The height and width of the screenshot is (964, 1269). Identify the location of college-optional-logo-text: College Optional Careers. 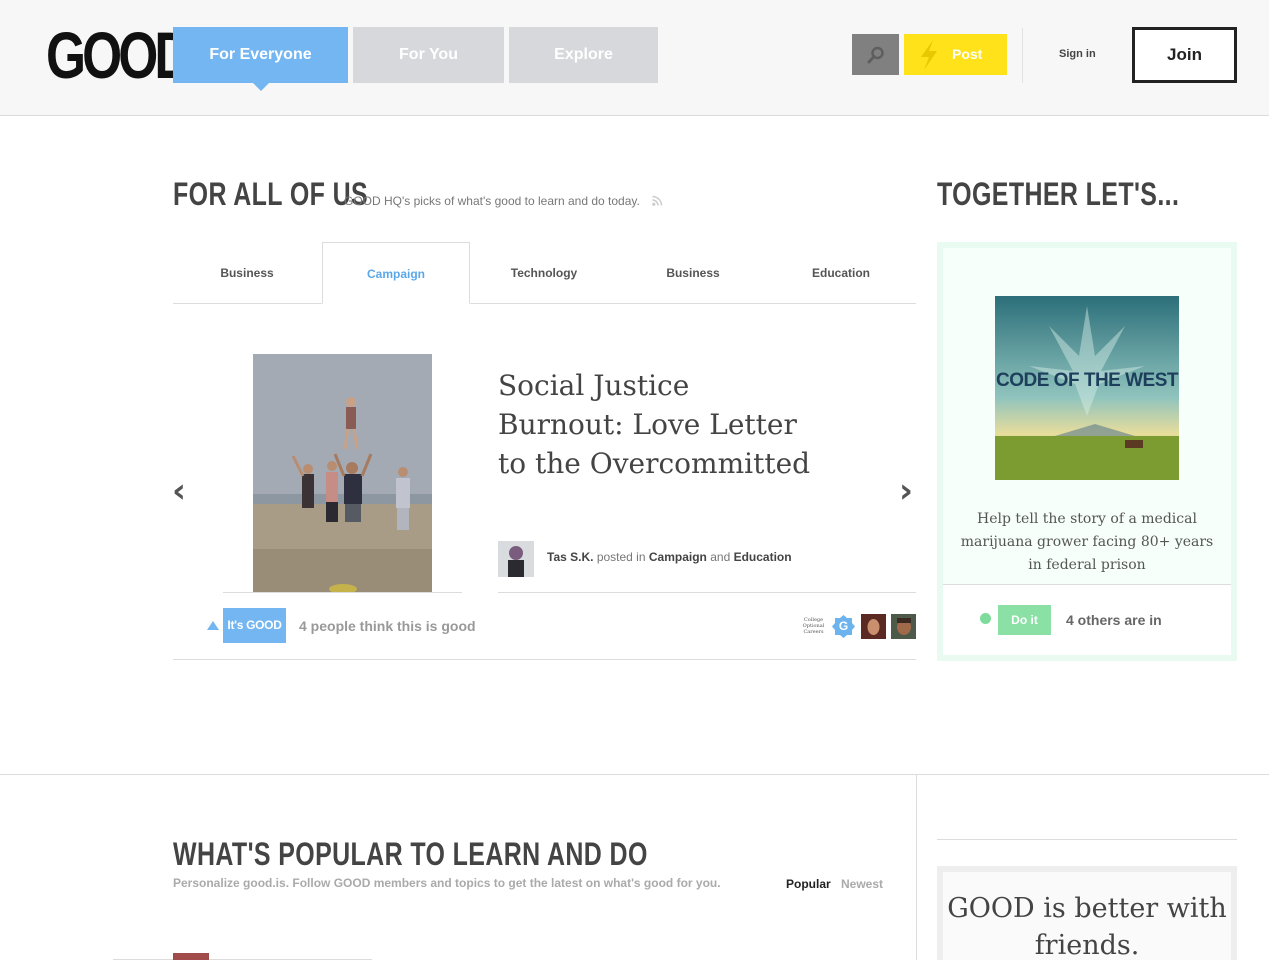
(813, 626).